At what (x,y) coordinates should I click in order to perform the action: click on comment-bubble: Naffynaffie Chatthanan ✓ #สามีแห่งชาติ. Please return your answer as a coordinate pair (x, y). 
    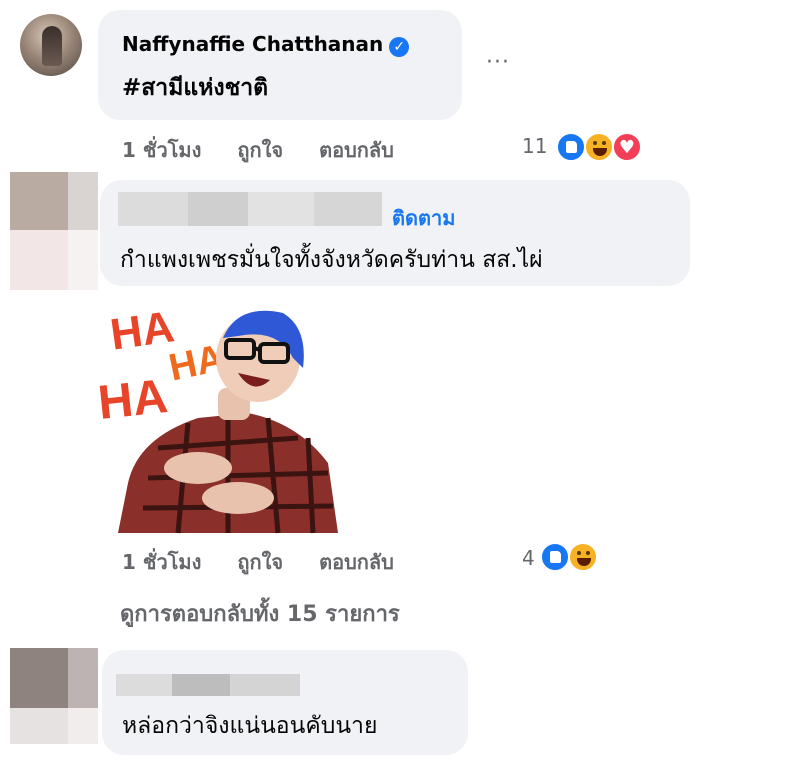
    Looking at the image, I should click on (280, 65).